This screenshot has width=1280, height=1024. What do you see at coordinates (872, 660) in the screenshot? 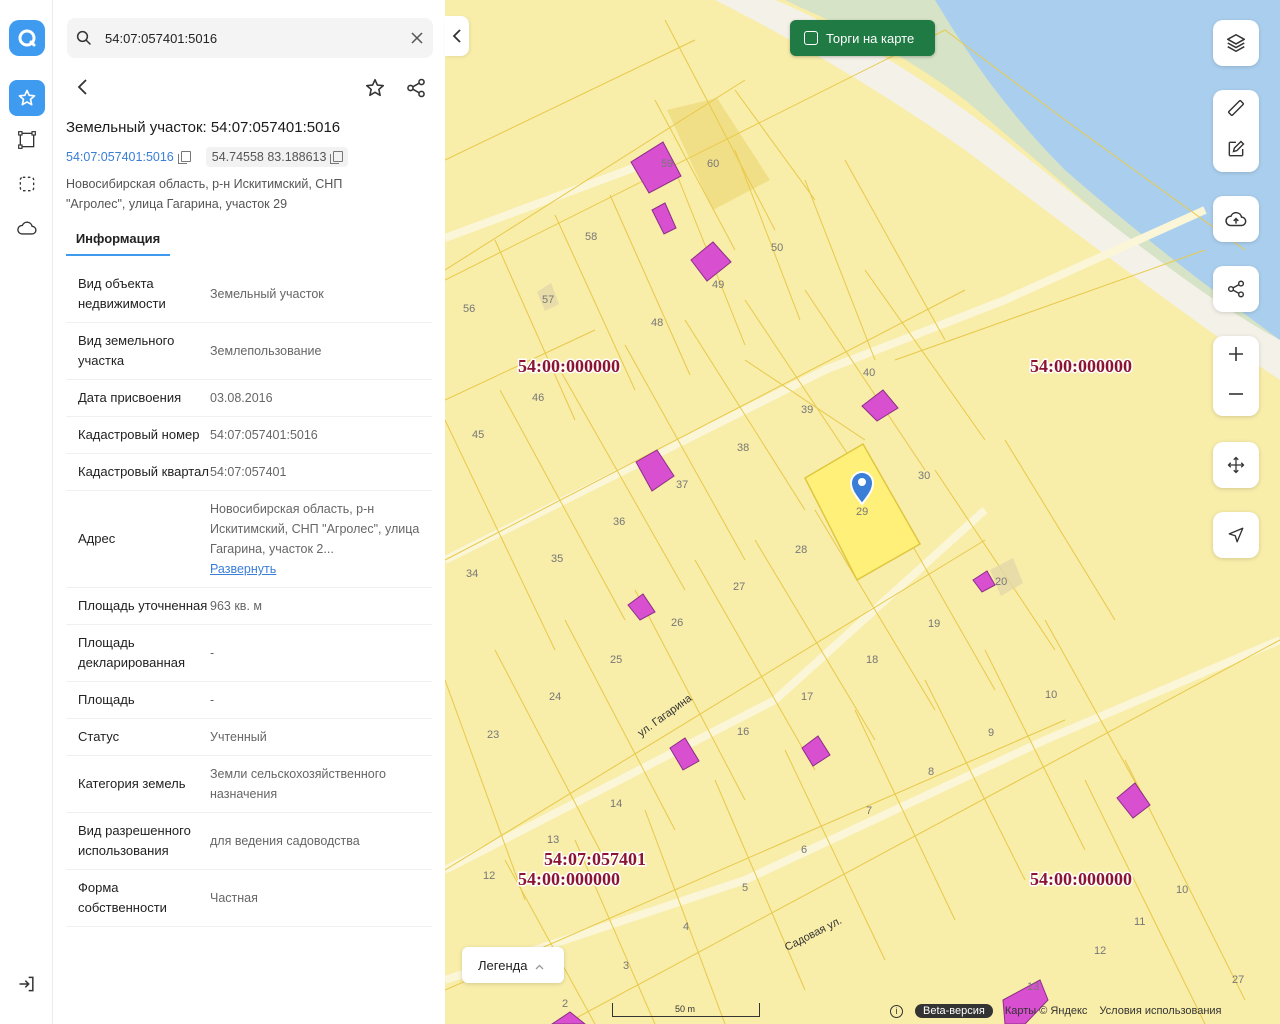
I see `plot-number: 18` at bounding box center [872, 660].